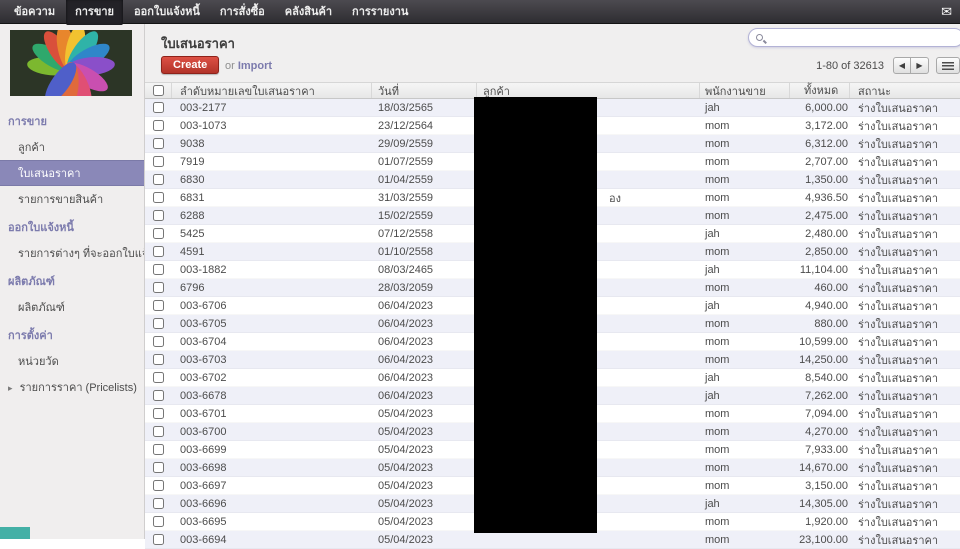 The width and height of the screenshot is (960, 549). I want to click on sidebar-item-label: รายการราคา (Pricelists), so click(78, 388).